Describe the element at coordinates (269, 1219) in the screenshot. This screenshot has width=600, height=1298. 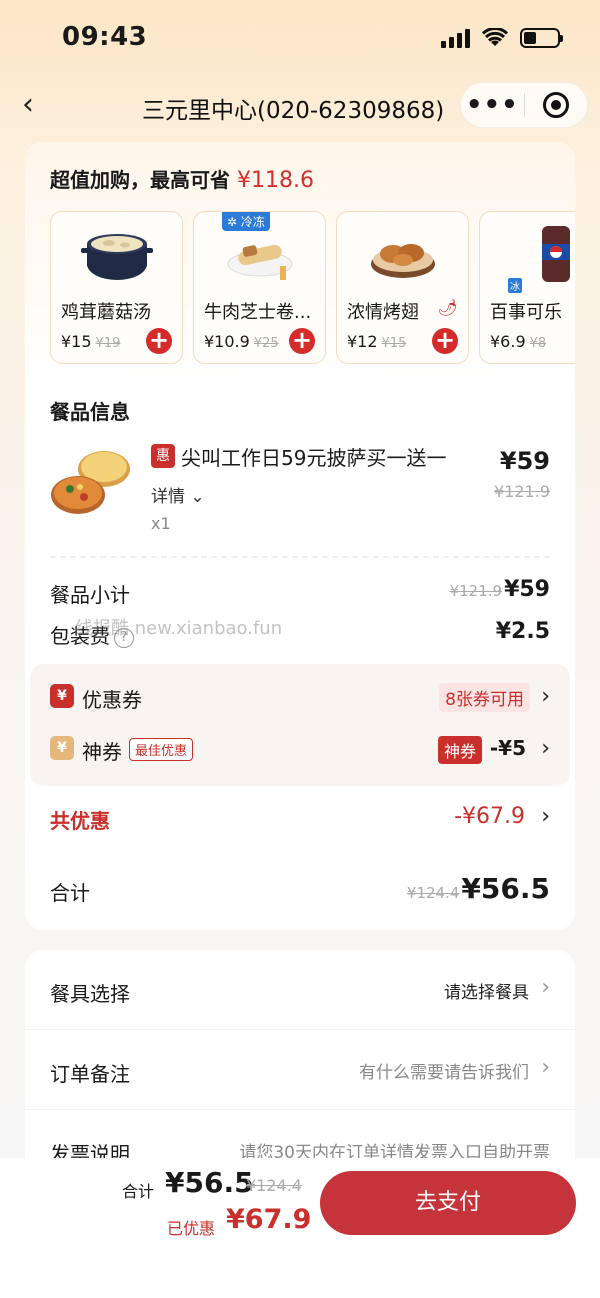
I see `bottom-discount: ¥67.9` at that location.